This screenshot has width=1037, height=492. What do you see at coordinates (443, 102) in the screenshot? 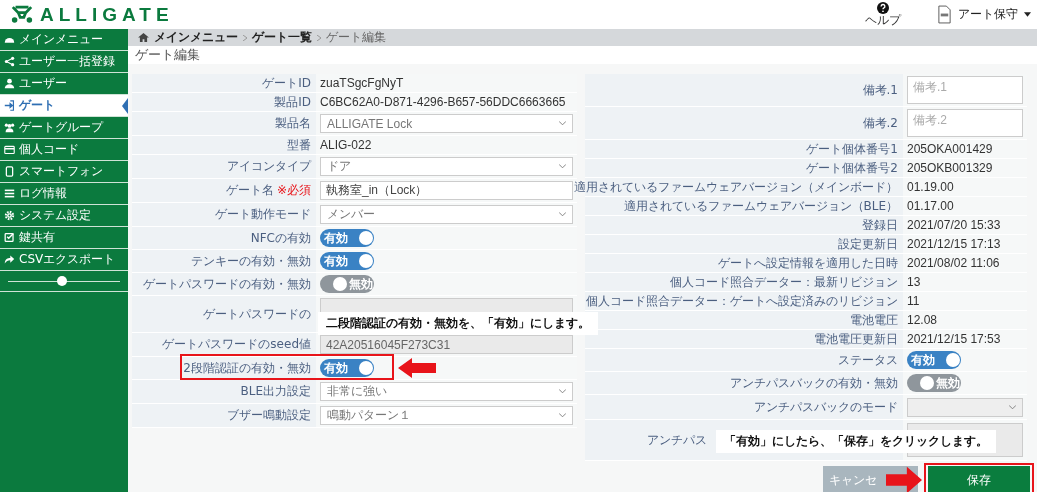
I see `field-value: C6BC62A0-D871-4296-B657-56DDC6663665` at bounding box center [443, 102].